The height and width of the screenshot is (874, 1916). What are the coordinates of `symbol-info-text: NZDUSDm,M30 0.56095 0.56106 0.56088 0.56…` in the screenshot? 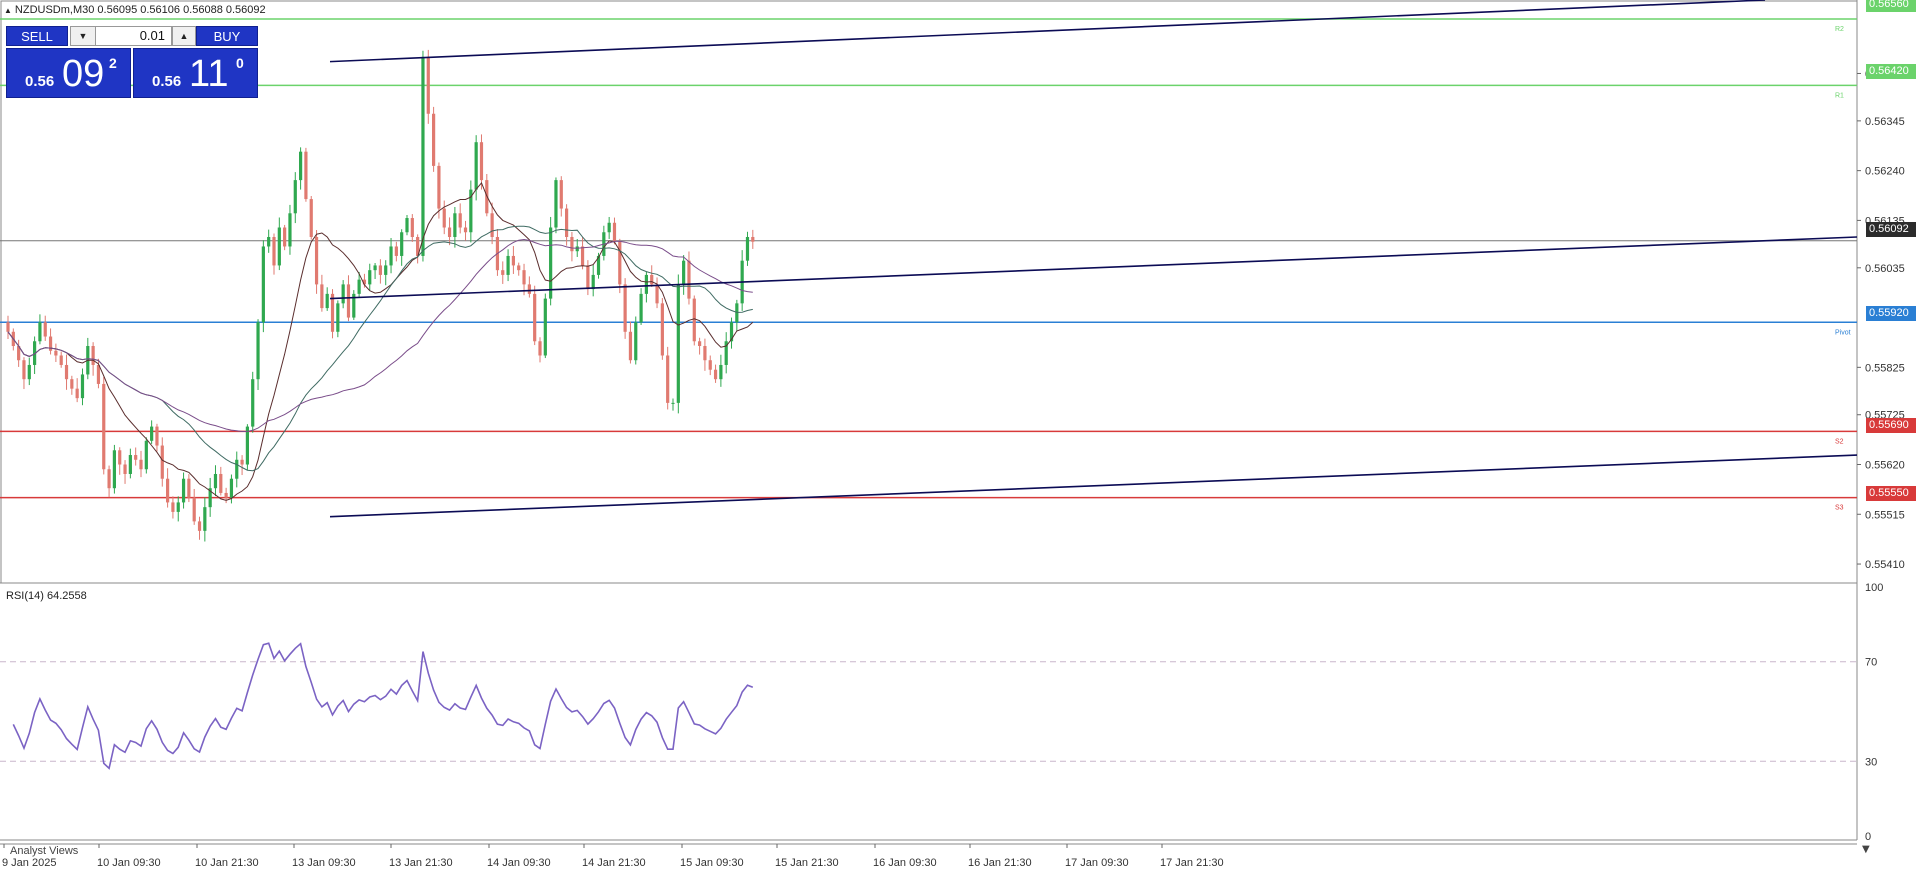 It's located at (140, 10).